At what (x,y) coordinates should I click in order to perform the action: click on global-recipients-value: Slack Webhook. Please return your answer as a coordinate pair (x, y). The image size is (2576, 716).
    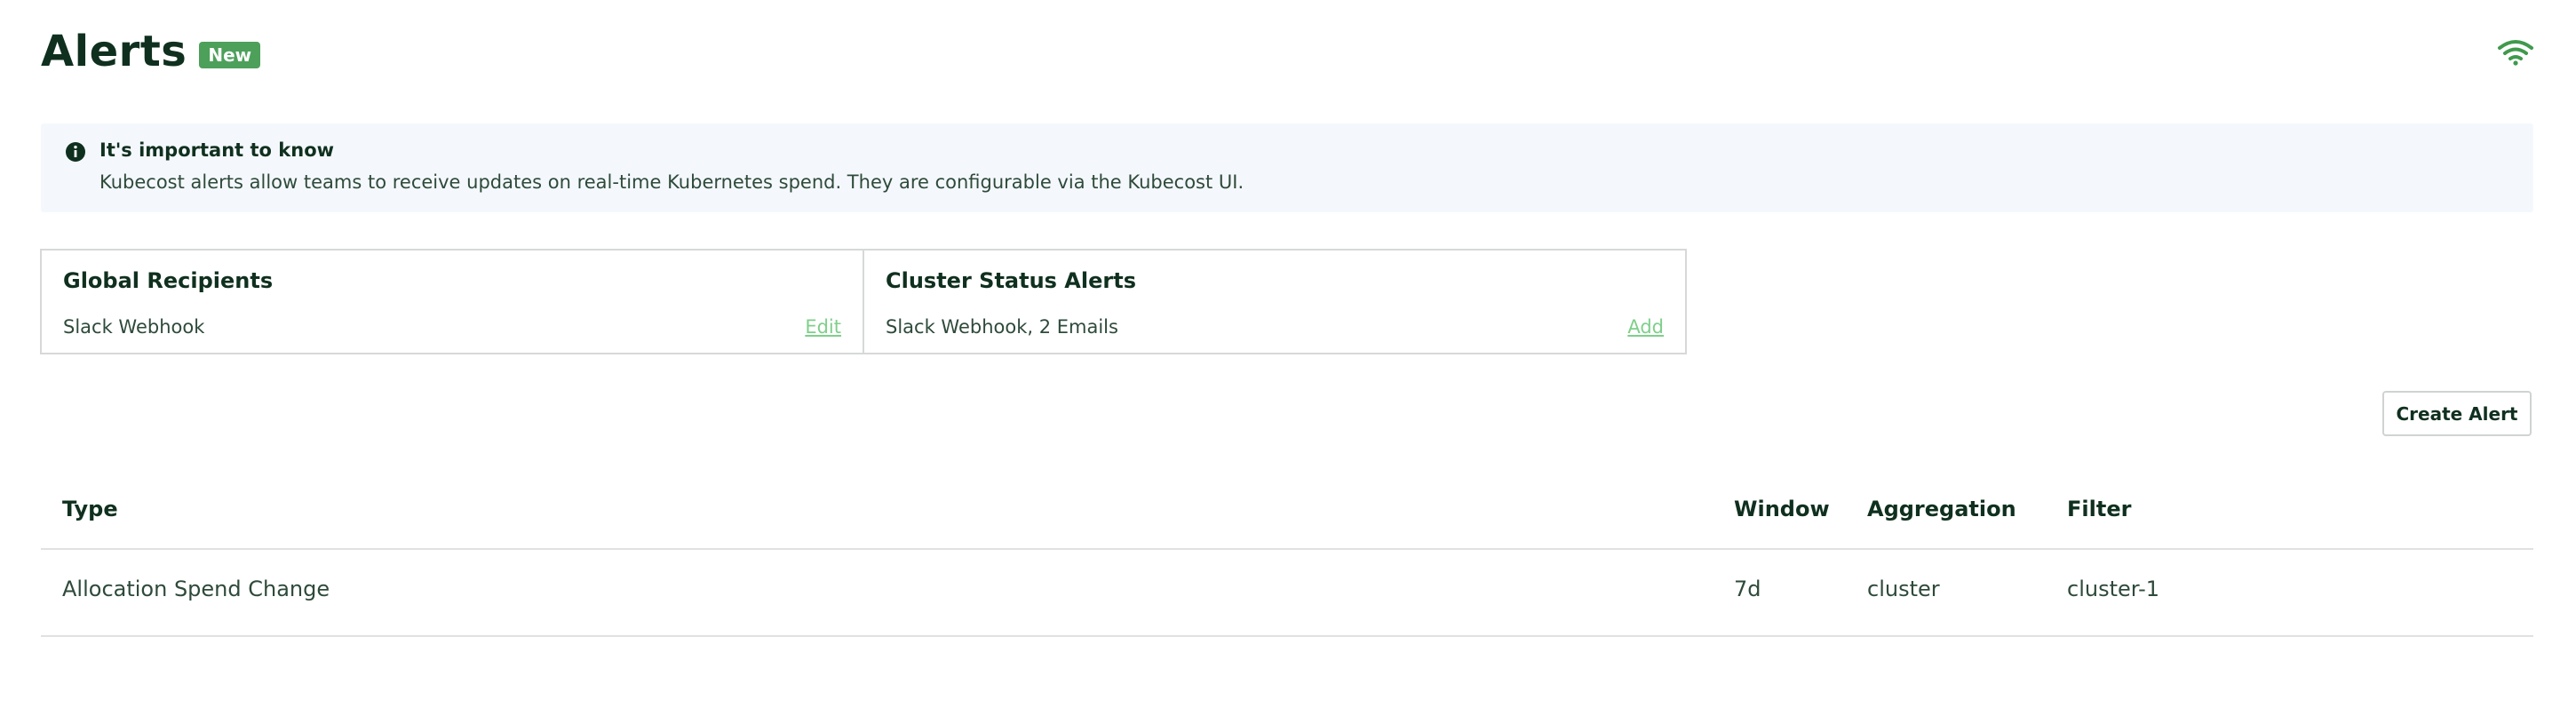
    Looking at the image, I should click on (134, 327).